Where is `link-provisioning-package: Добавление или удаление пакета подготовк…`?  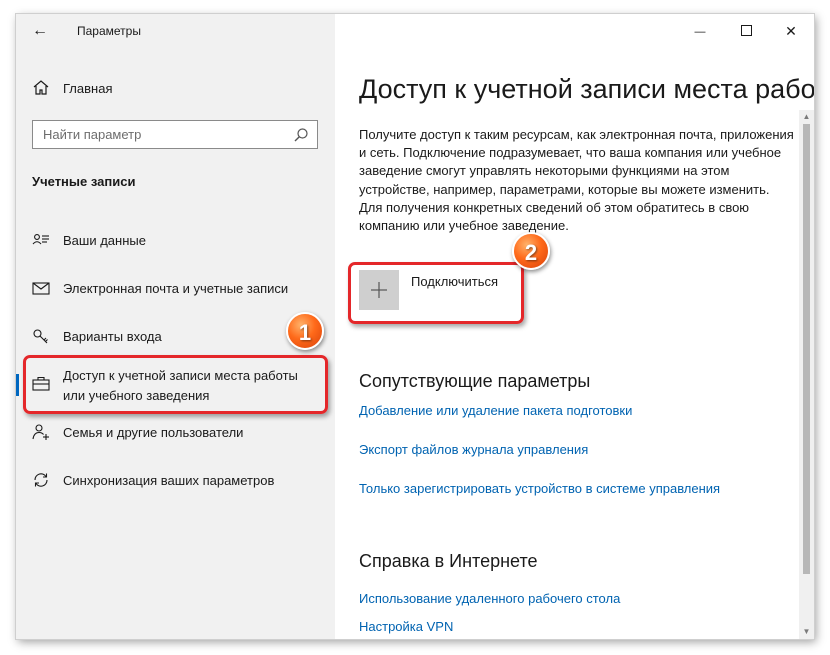 link-provisioning-package: Добавление или удаление пакета подготовк… is located at coordinates (495, 410).